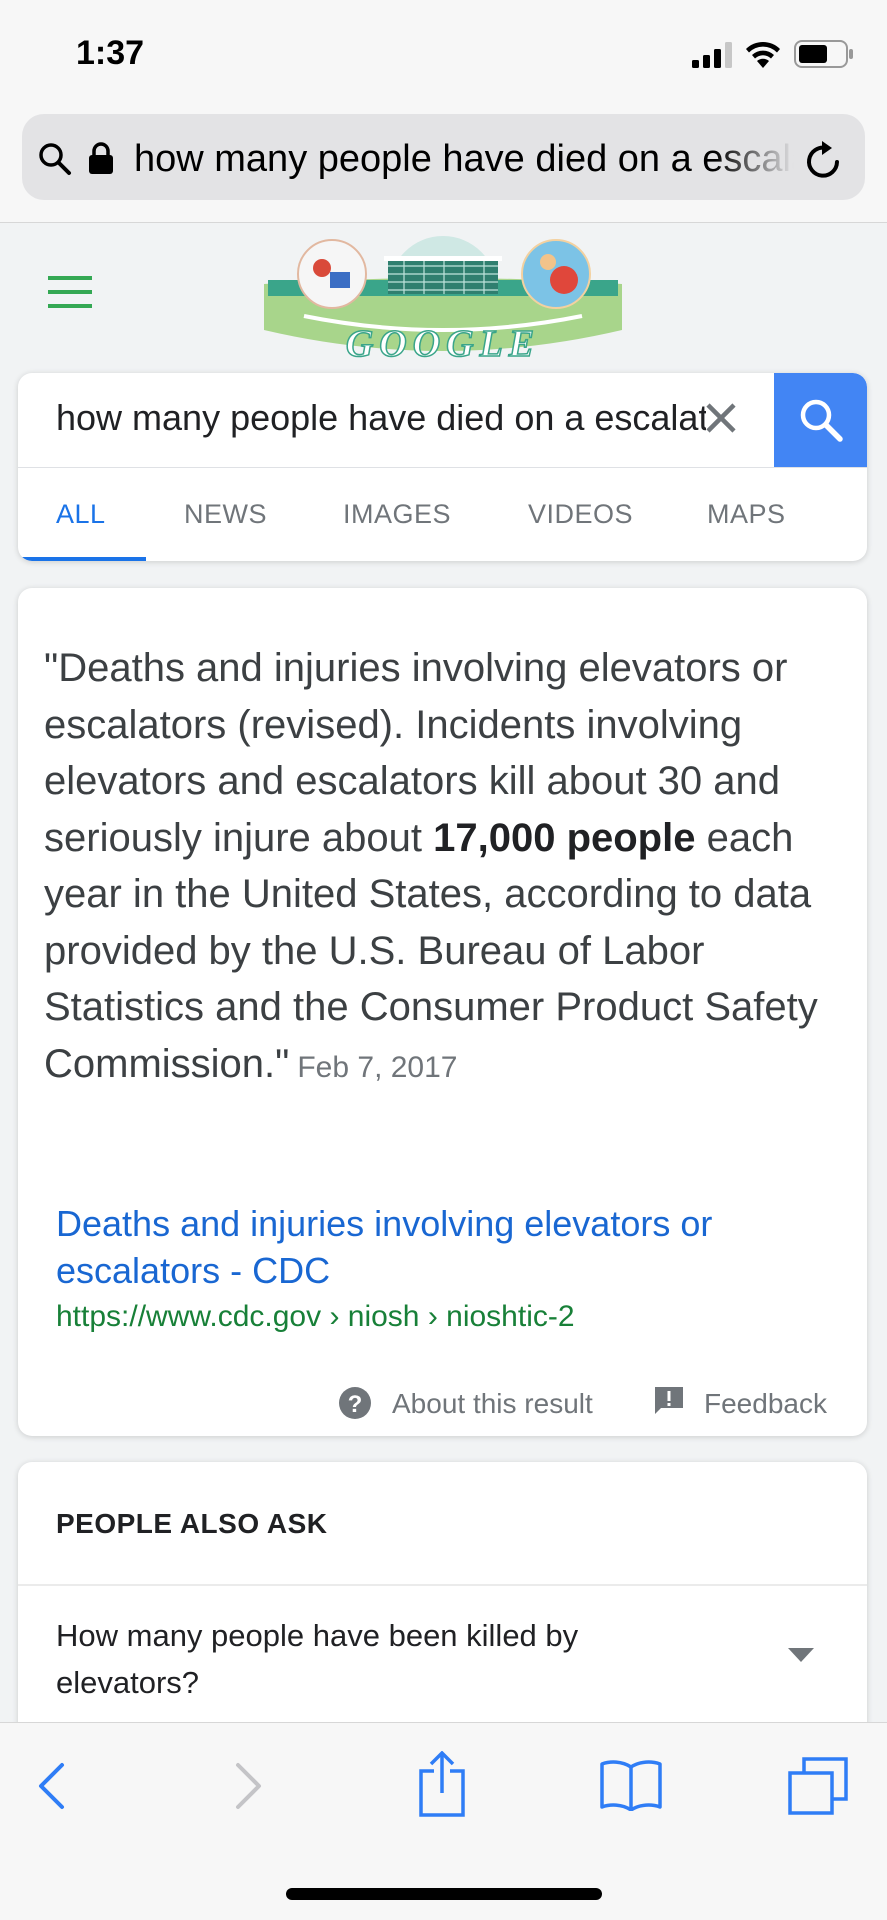  What do you see at coordinates (564, 837) in the screenshot?
I see `snippet-highlight: 17,000 people` at bounding box center [564, 837].